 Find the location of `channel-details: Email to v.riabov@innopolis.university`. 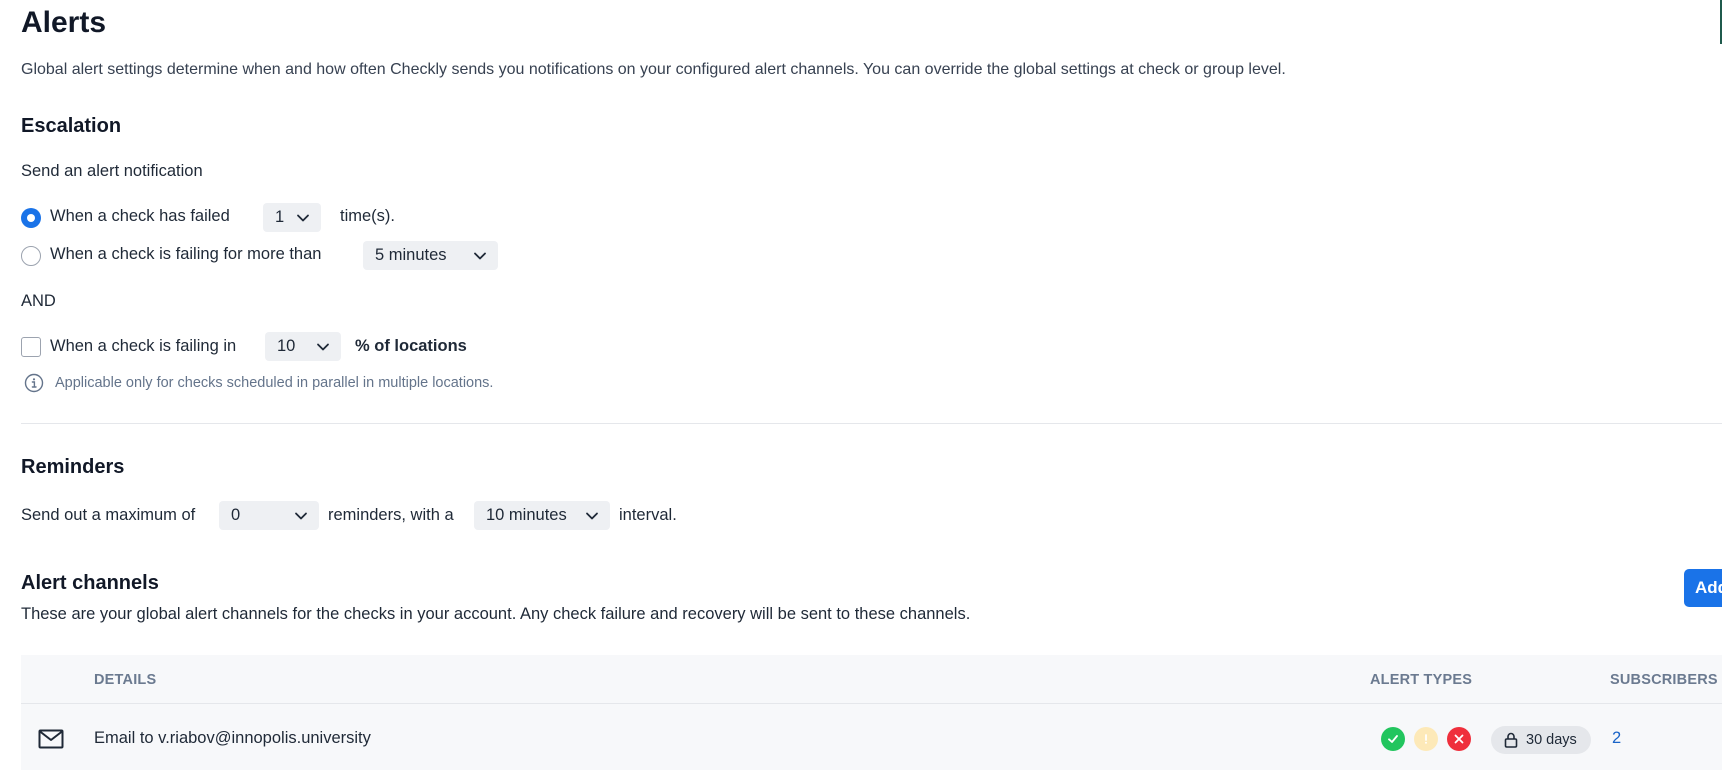

channel-details: Email to v.riabov@innopolis.university is located at coordinates (232, 738).